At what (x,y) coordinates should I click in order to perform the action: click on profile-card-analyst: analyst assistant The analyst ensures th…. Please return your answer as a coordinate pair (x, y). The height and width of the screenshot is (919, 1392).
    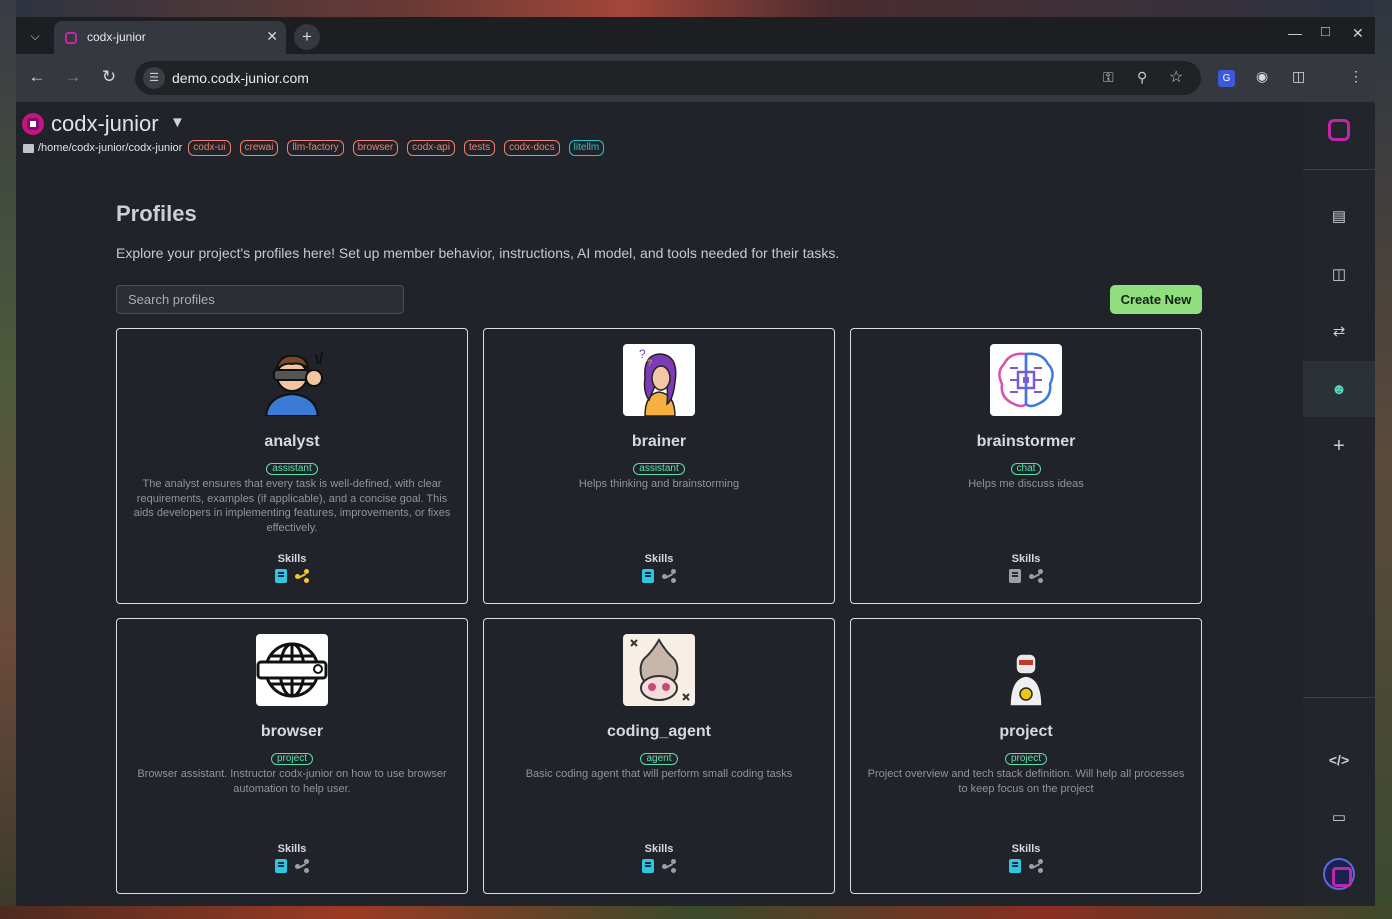
    Looking at the image, I should click on (292, 466).